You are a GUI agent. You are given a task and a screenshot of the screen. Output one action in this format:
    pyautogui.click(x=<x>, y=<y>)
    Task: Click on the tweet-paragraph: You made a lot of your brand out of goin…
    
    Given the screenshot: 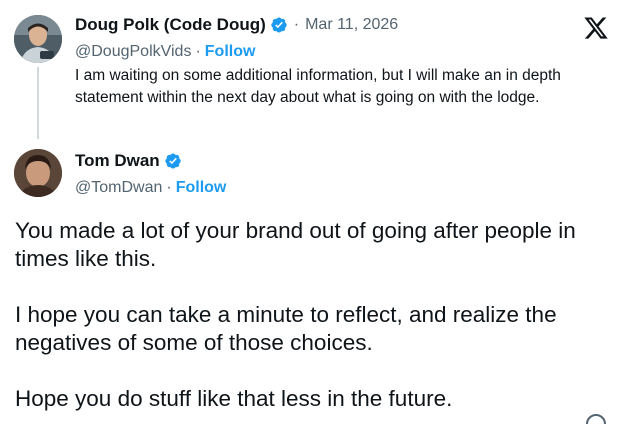 What is the action you would take?
    pyautogui.click(x=295, y=244)
    